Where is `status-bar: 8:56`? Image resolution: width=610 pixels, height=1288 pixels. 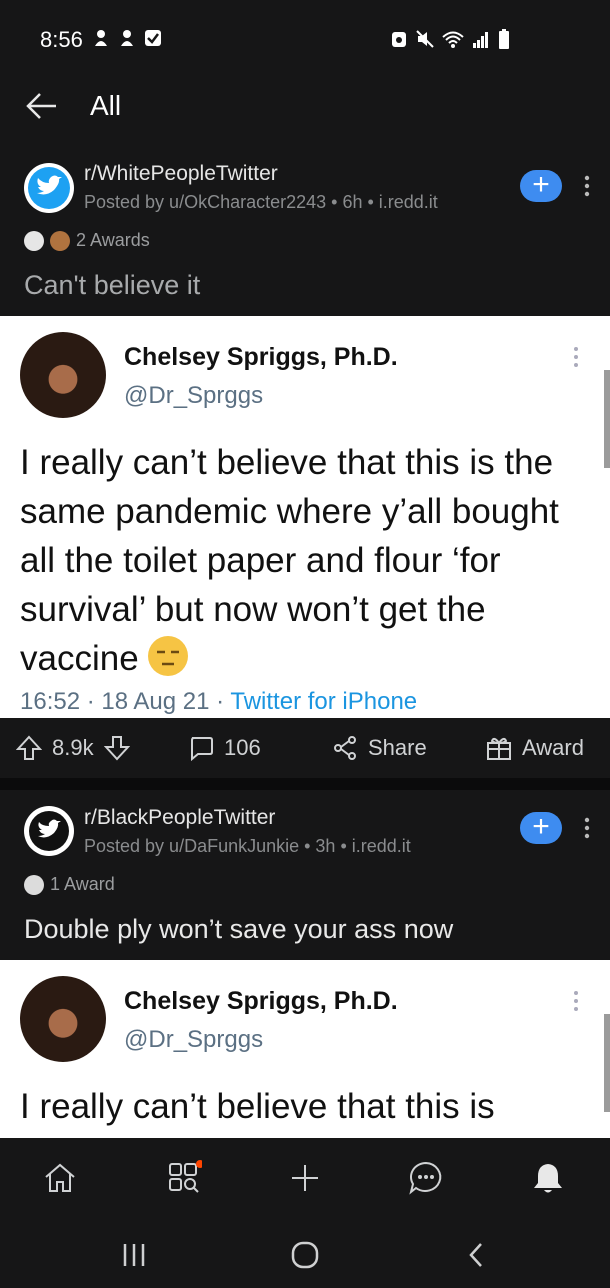 status-bar: 8:56 is located at coordinates (305, 39).